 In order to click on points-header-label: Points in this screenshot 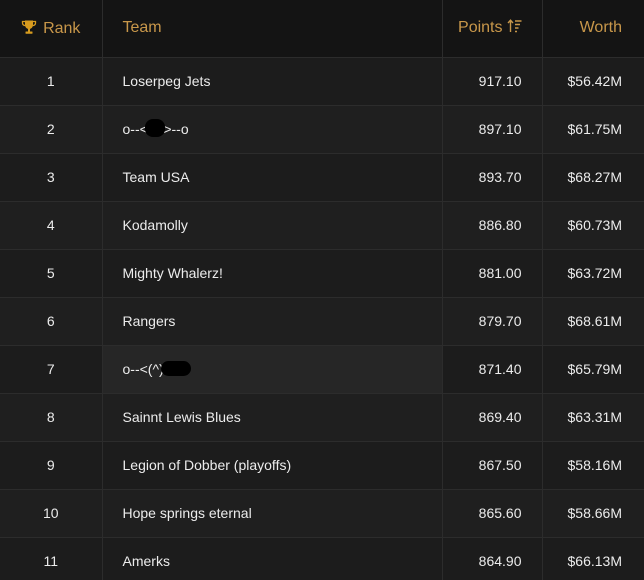, I will do `click(480, 28)`.